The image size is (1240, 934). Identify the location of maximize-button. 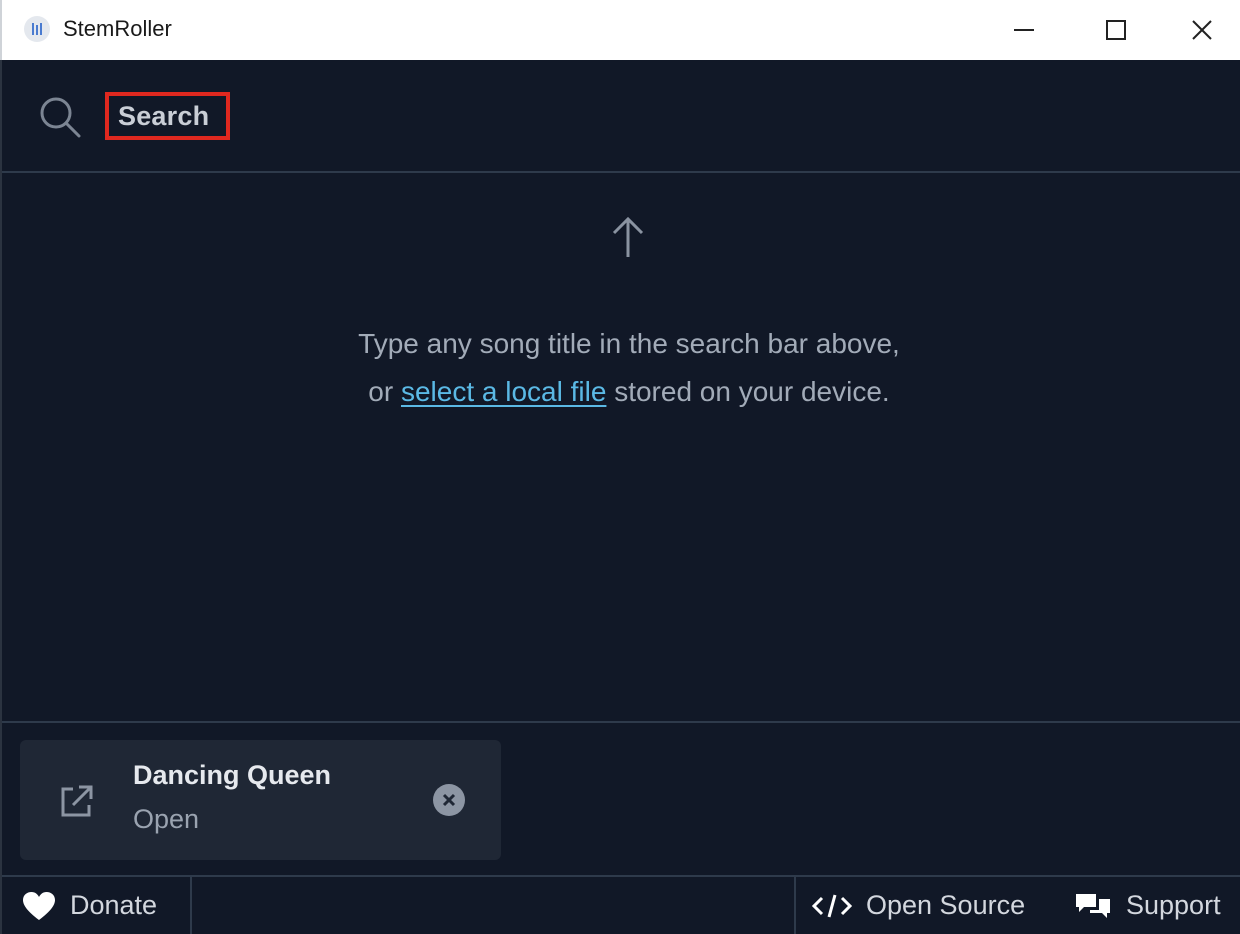
(1116, 30).